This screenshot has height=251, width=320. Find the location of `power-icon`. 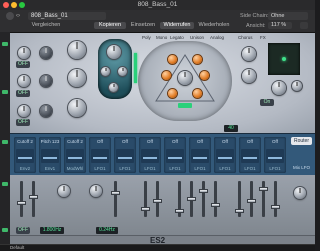

power-icon is located at coordinates (10, 16).